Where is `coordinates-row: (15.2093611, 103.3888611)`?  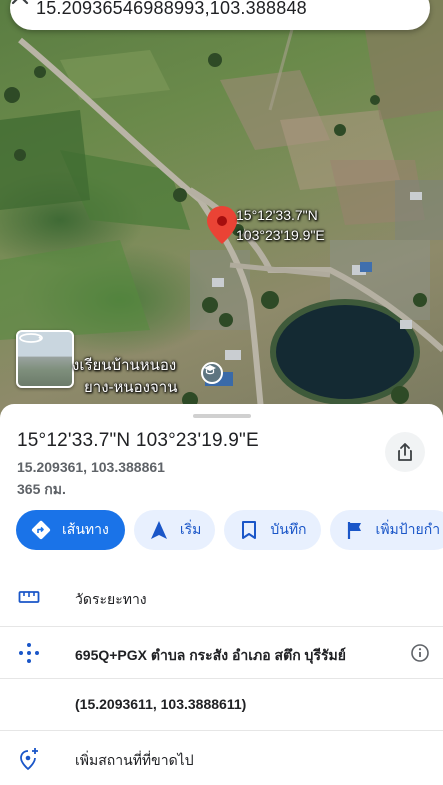
coordinates-row: (15.2093611, 103.3888611) is located at coordinates (221, 704).